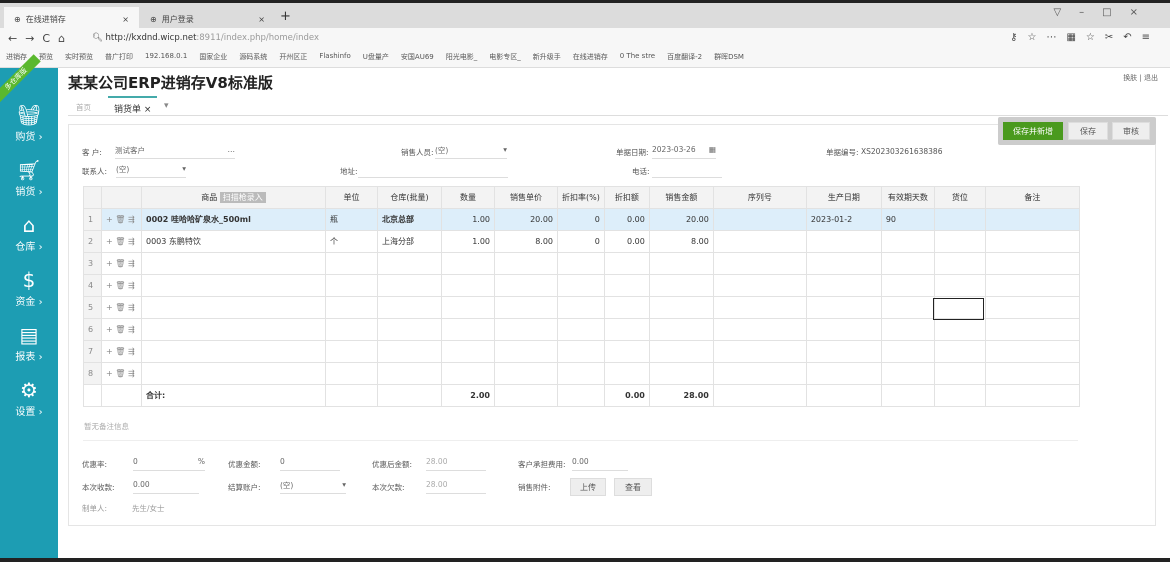  I want to click on bookmark-item: U盘量产, so click(376, 58).